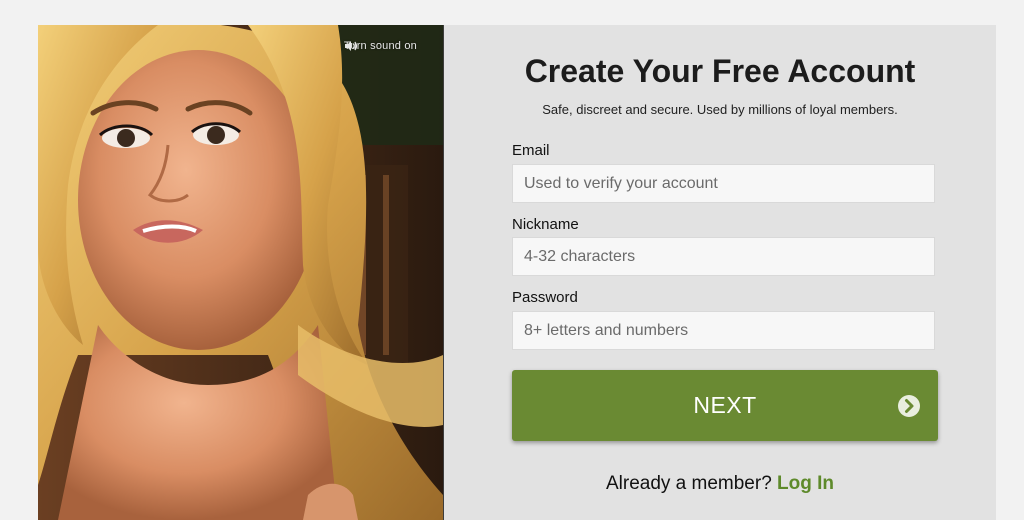 The image size is (1024, 520). What do you see at coordinates (723, 256) in the screenshot?
I see `nickname-field` at bounding box center [723, 256].